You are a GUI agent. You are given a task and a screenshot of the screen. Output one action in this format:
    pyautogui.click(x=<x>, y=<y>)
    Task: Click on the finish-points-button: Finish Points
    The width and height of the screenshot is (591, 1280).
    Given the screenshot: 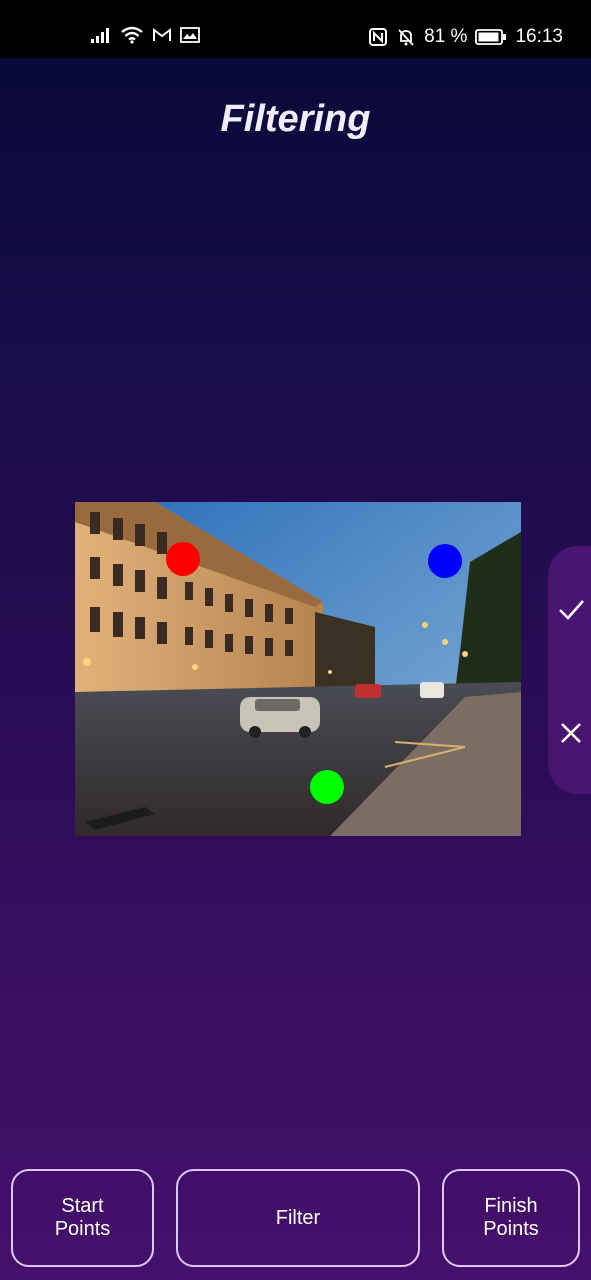 What is the action you would take?
    pyautogui.click(x=511, y=1218)
    